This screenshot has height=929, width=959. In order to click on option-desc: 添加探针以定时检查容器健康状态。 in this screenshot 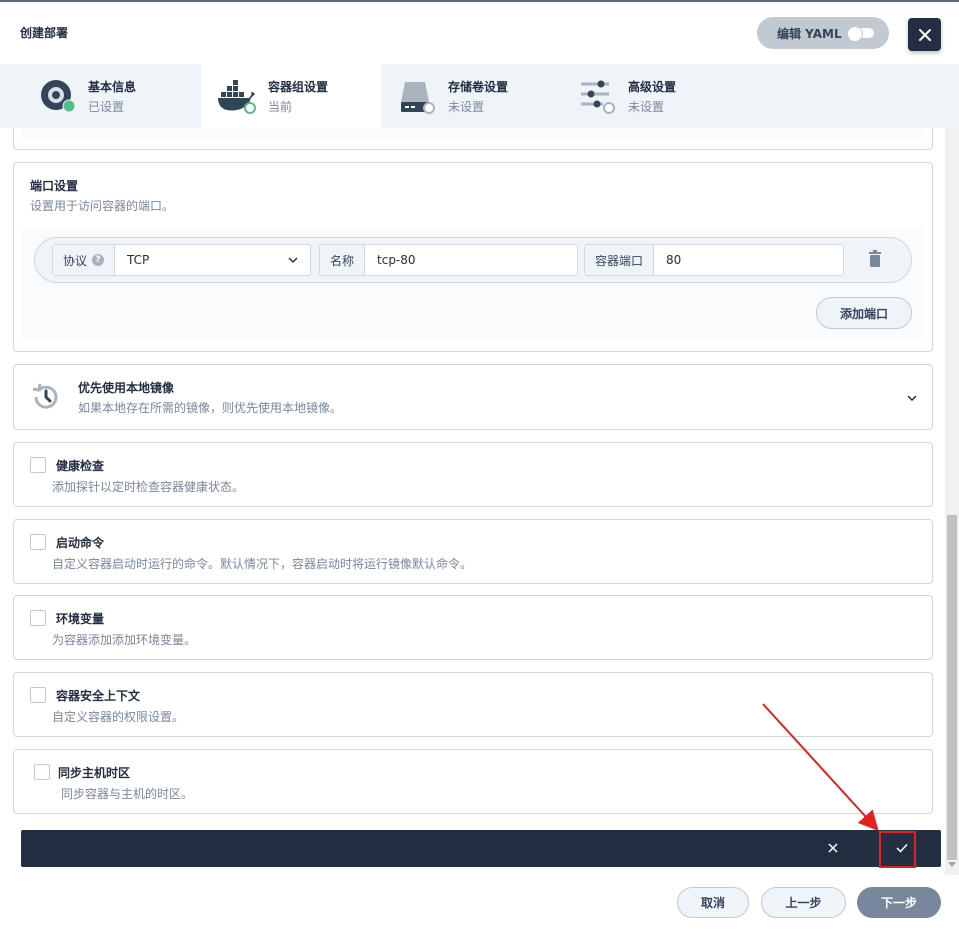, I will do `click(148, 487)`.